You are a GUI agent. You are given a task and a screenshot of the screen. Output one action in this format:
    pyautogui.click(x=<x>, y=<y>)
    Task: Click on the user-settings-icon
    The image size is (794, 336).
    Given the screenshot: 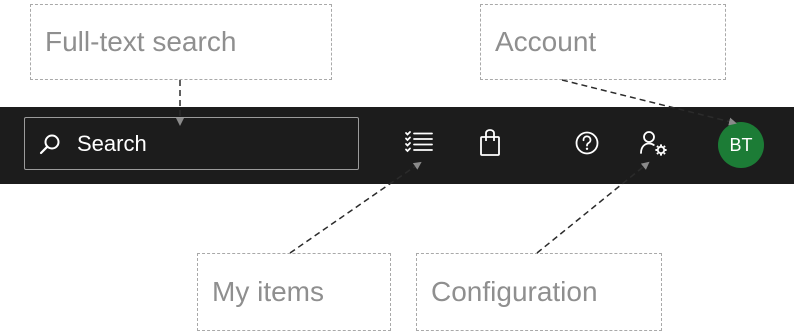 What is the action you would take?
    pyautogui.click(x=654, y=145)
    